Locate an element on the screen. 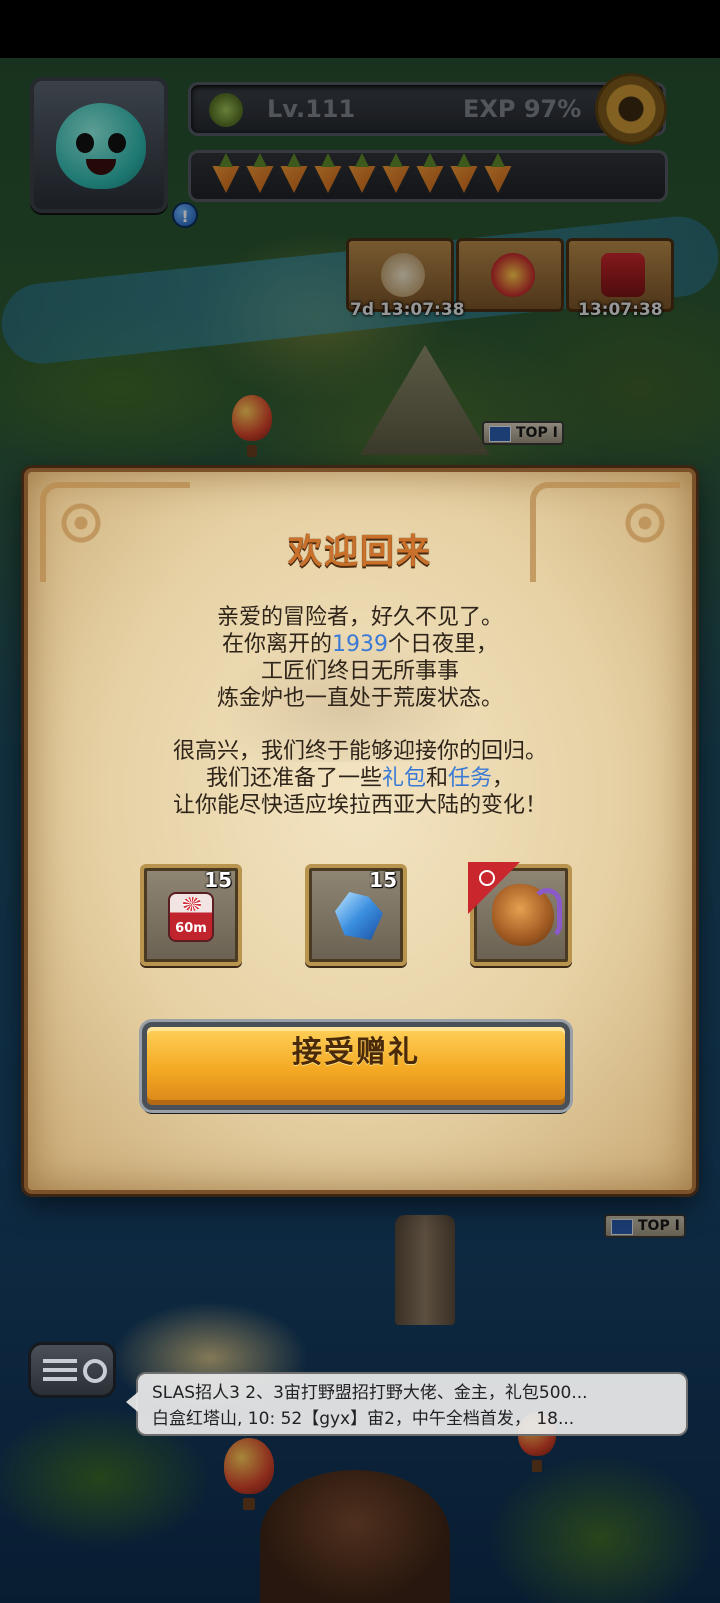 The height and width of the screenshot is (1603, 720). reward-crystal: 15 is located at coordinates (356, 915).